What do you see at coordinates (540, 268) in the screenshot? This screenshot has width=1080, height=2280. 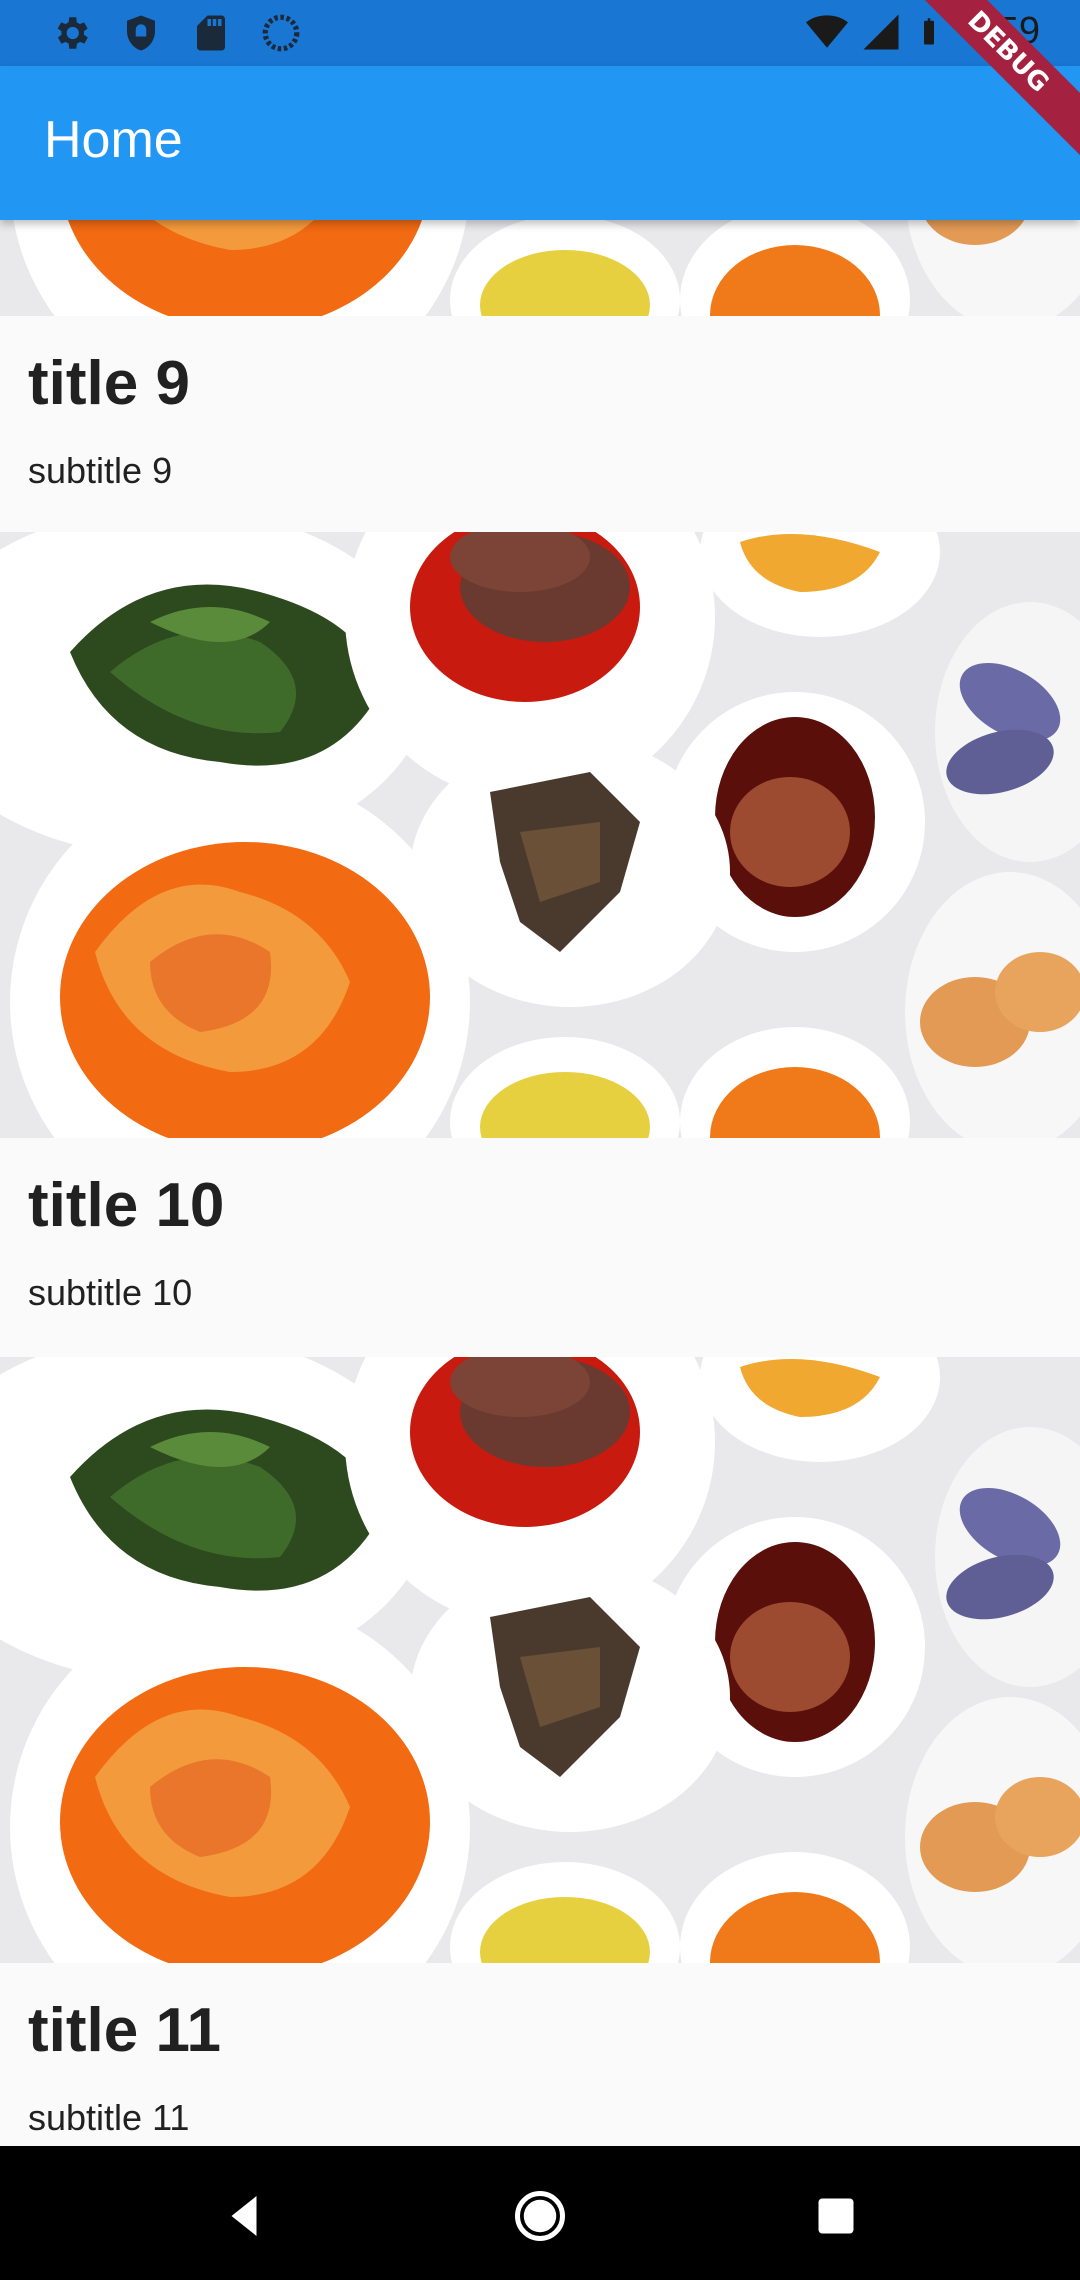 I see `food-image` at bounding box center [540, 268].